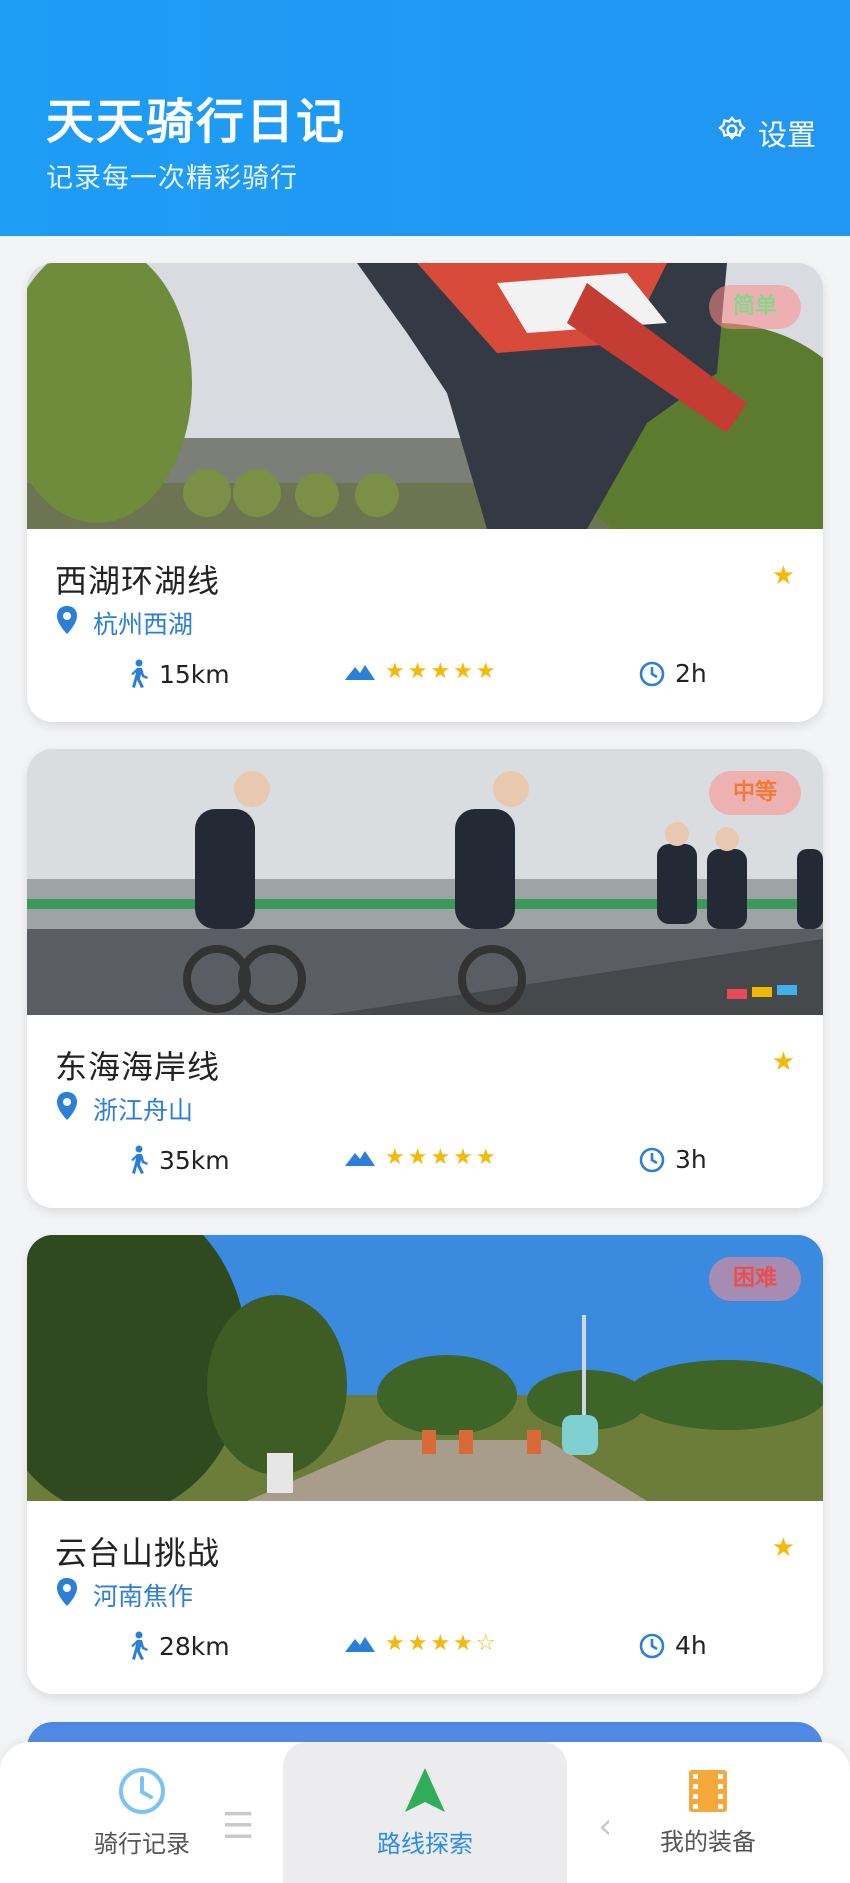 Image resolution: width=850 pixels, height=1883 pixels. What do you see at coordinates (673, 673) in the screenshot?
I see `duration-stat: 2h` at bounding box center [673, 673].